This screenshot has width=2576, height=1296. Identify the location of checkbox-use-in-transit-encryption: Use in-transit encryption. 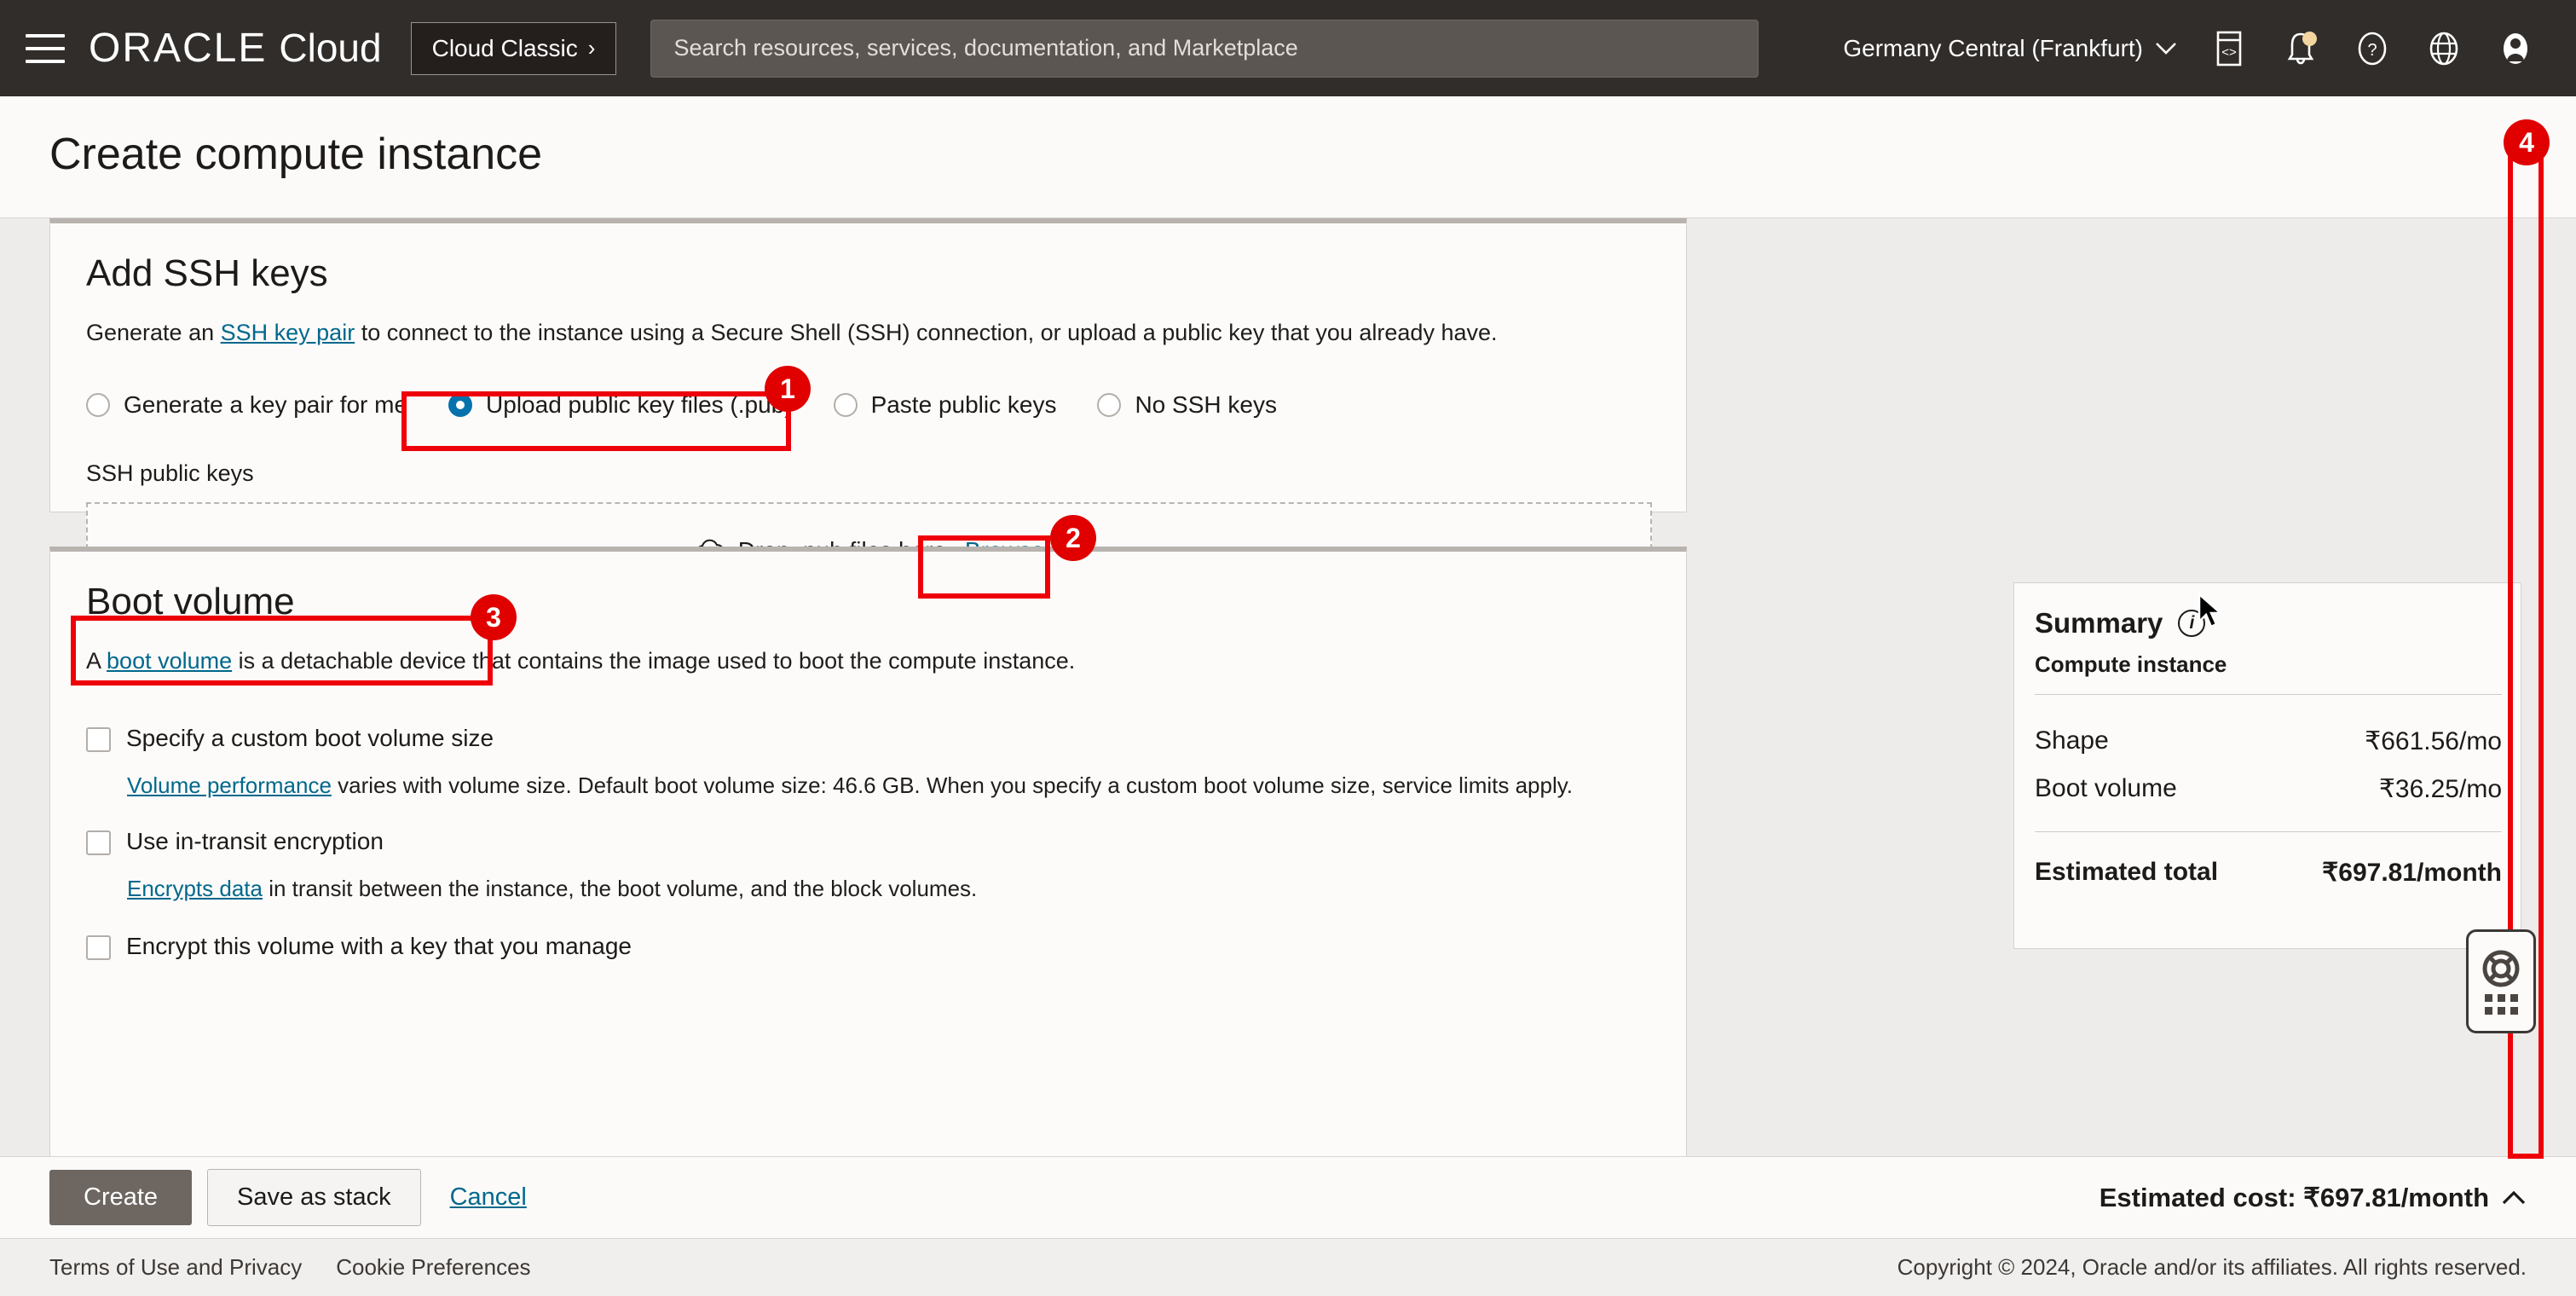
(235, 842).